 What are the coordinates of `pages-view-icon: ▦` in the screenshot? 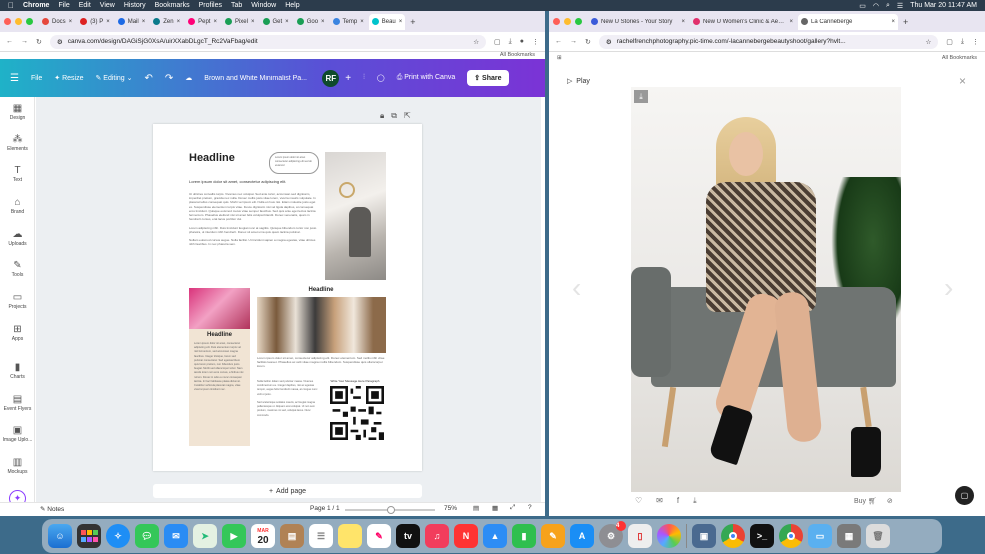 It's located at (495, 508).